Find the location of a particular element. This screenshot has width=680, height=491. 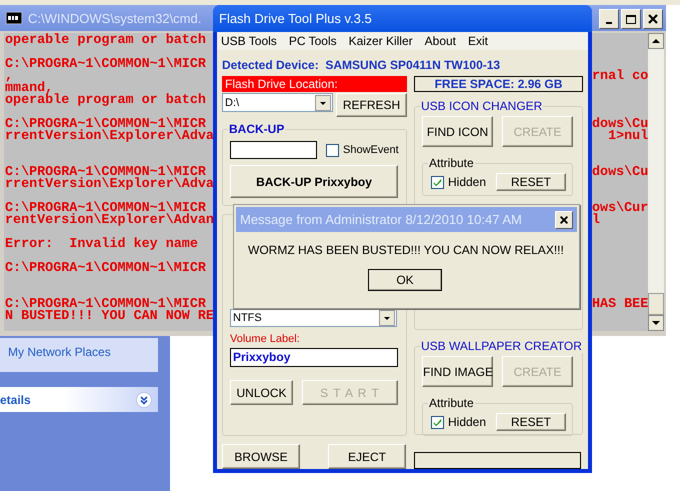

menu-item: USB Tools is located at coordinates (249, 41).